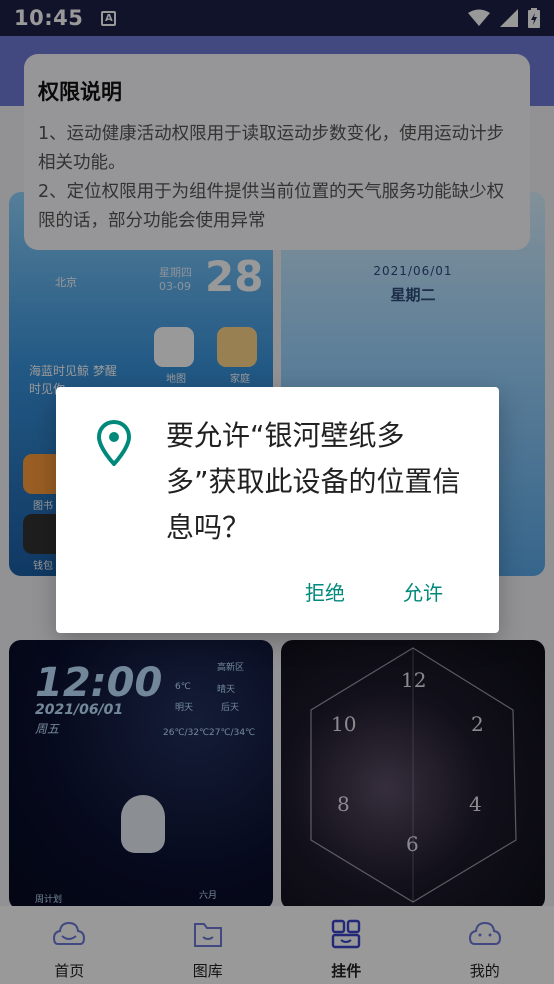 This screenshot has height=984, width=554. Describe the element at coordinates (423, 591) in the screenshot. I see `allow-button: 允许` at that location.